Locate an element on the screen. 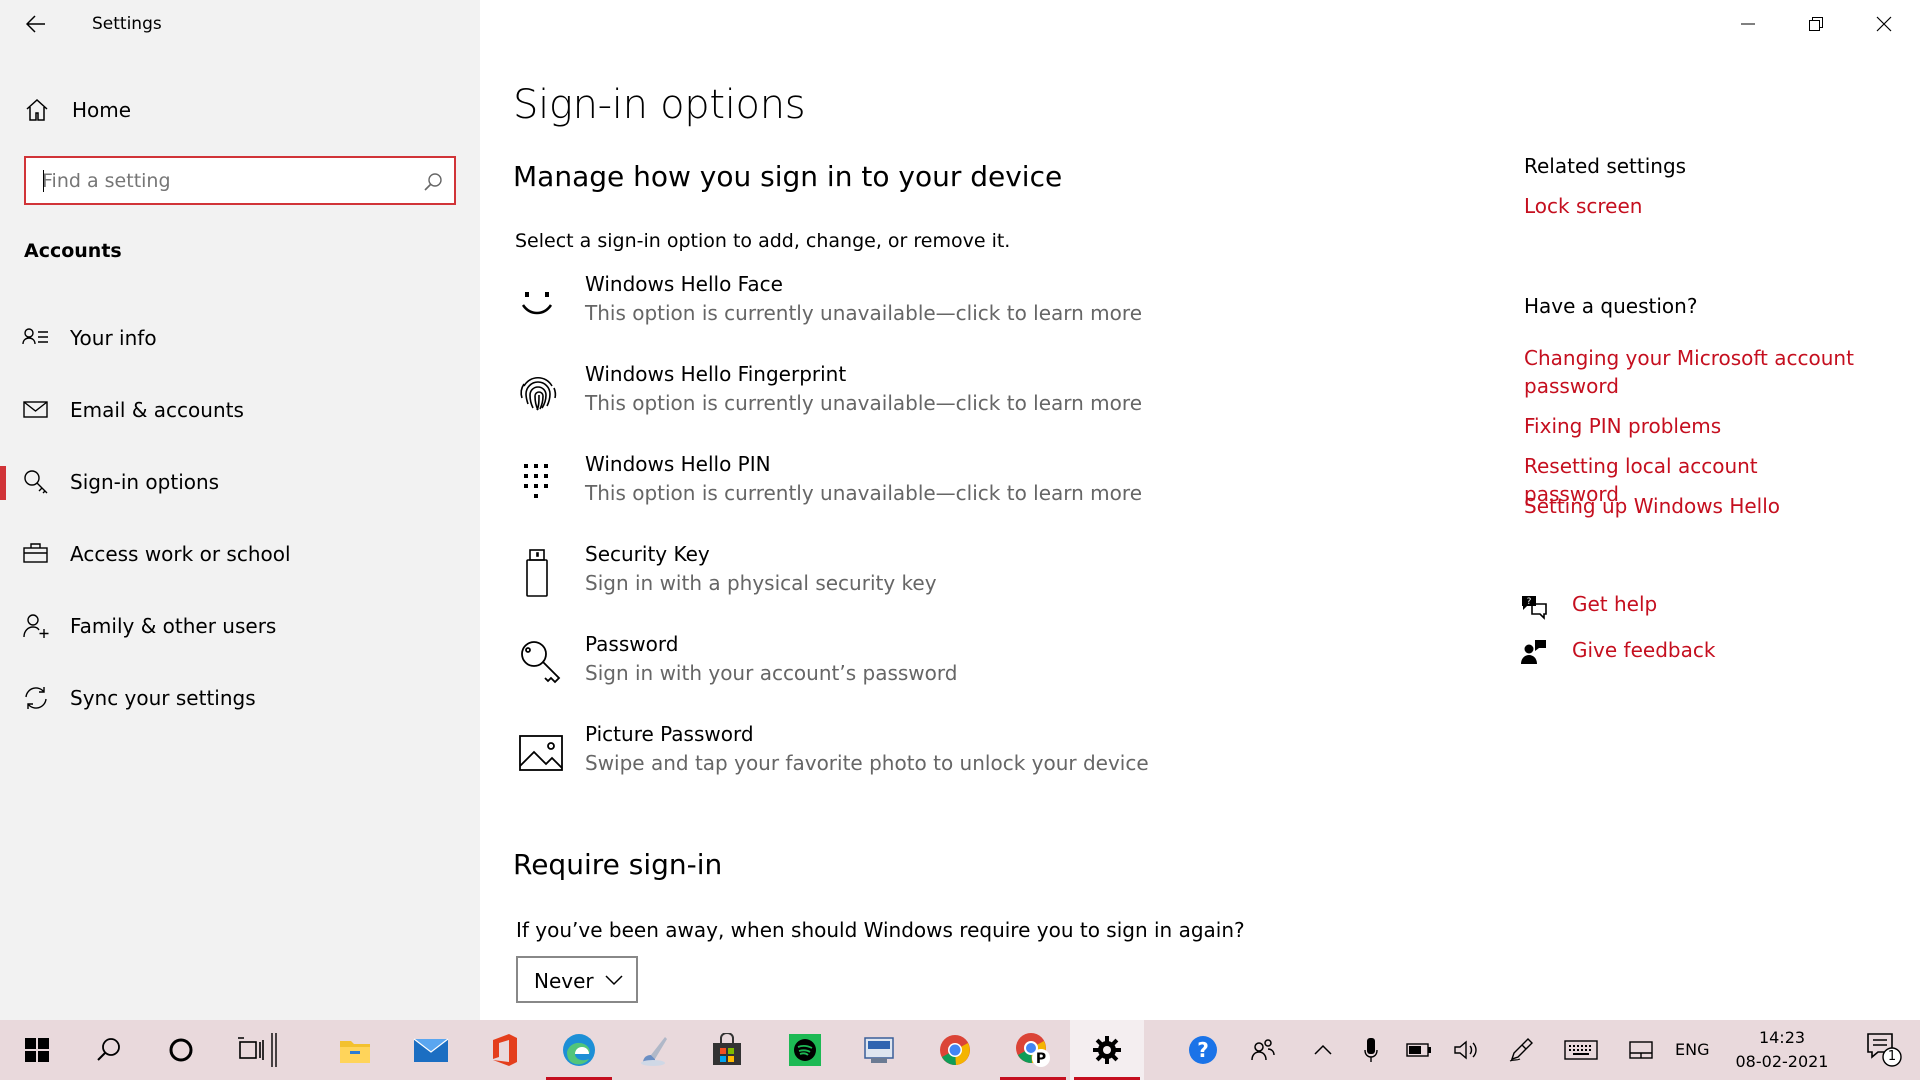 This screenshot has width=1920, height=1080. link-setting-up-windows-hello: Setting up Windows Hello is located at coordinates (1689, 506).